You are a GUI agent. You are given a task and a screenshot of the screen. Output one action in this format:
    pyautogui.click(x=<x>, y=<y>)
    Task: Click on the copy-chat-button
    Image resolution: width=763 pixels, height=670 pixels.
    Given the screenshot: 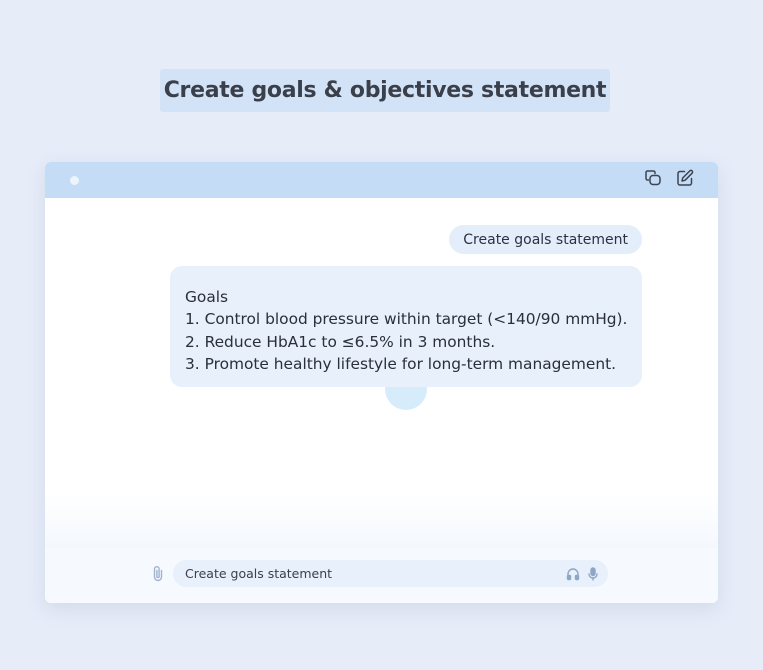 What is the action you would take?
    pyautogui.click(x=653, y=180)
    